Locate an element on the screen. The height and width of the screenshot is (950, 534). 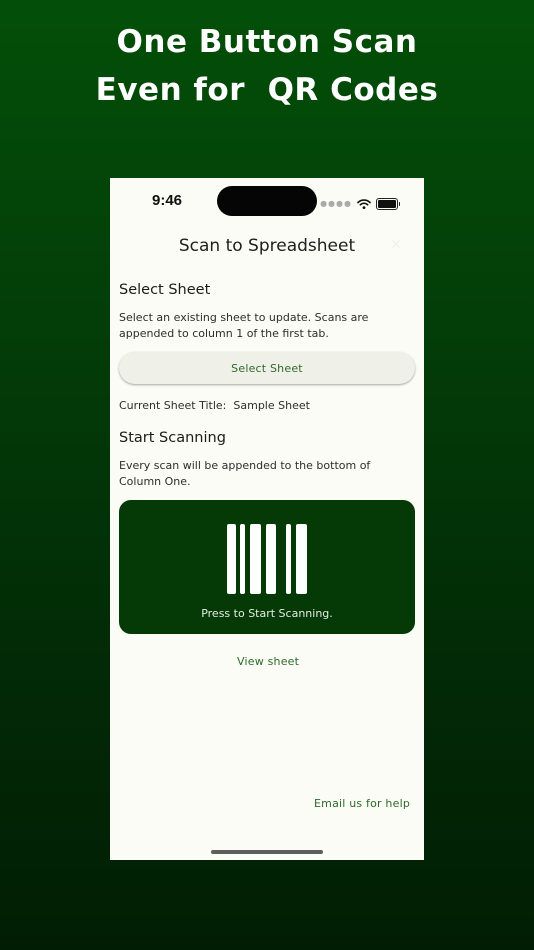
start-scanning-heading: Start Scanning is located at coordinates (172, 438).